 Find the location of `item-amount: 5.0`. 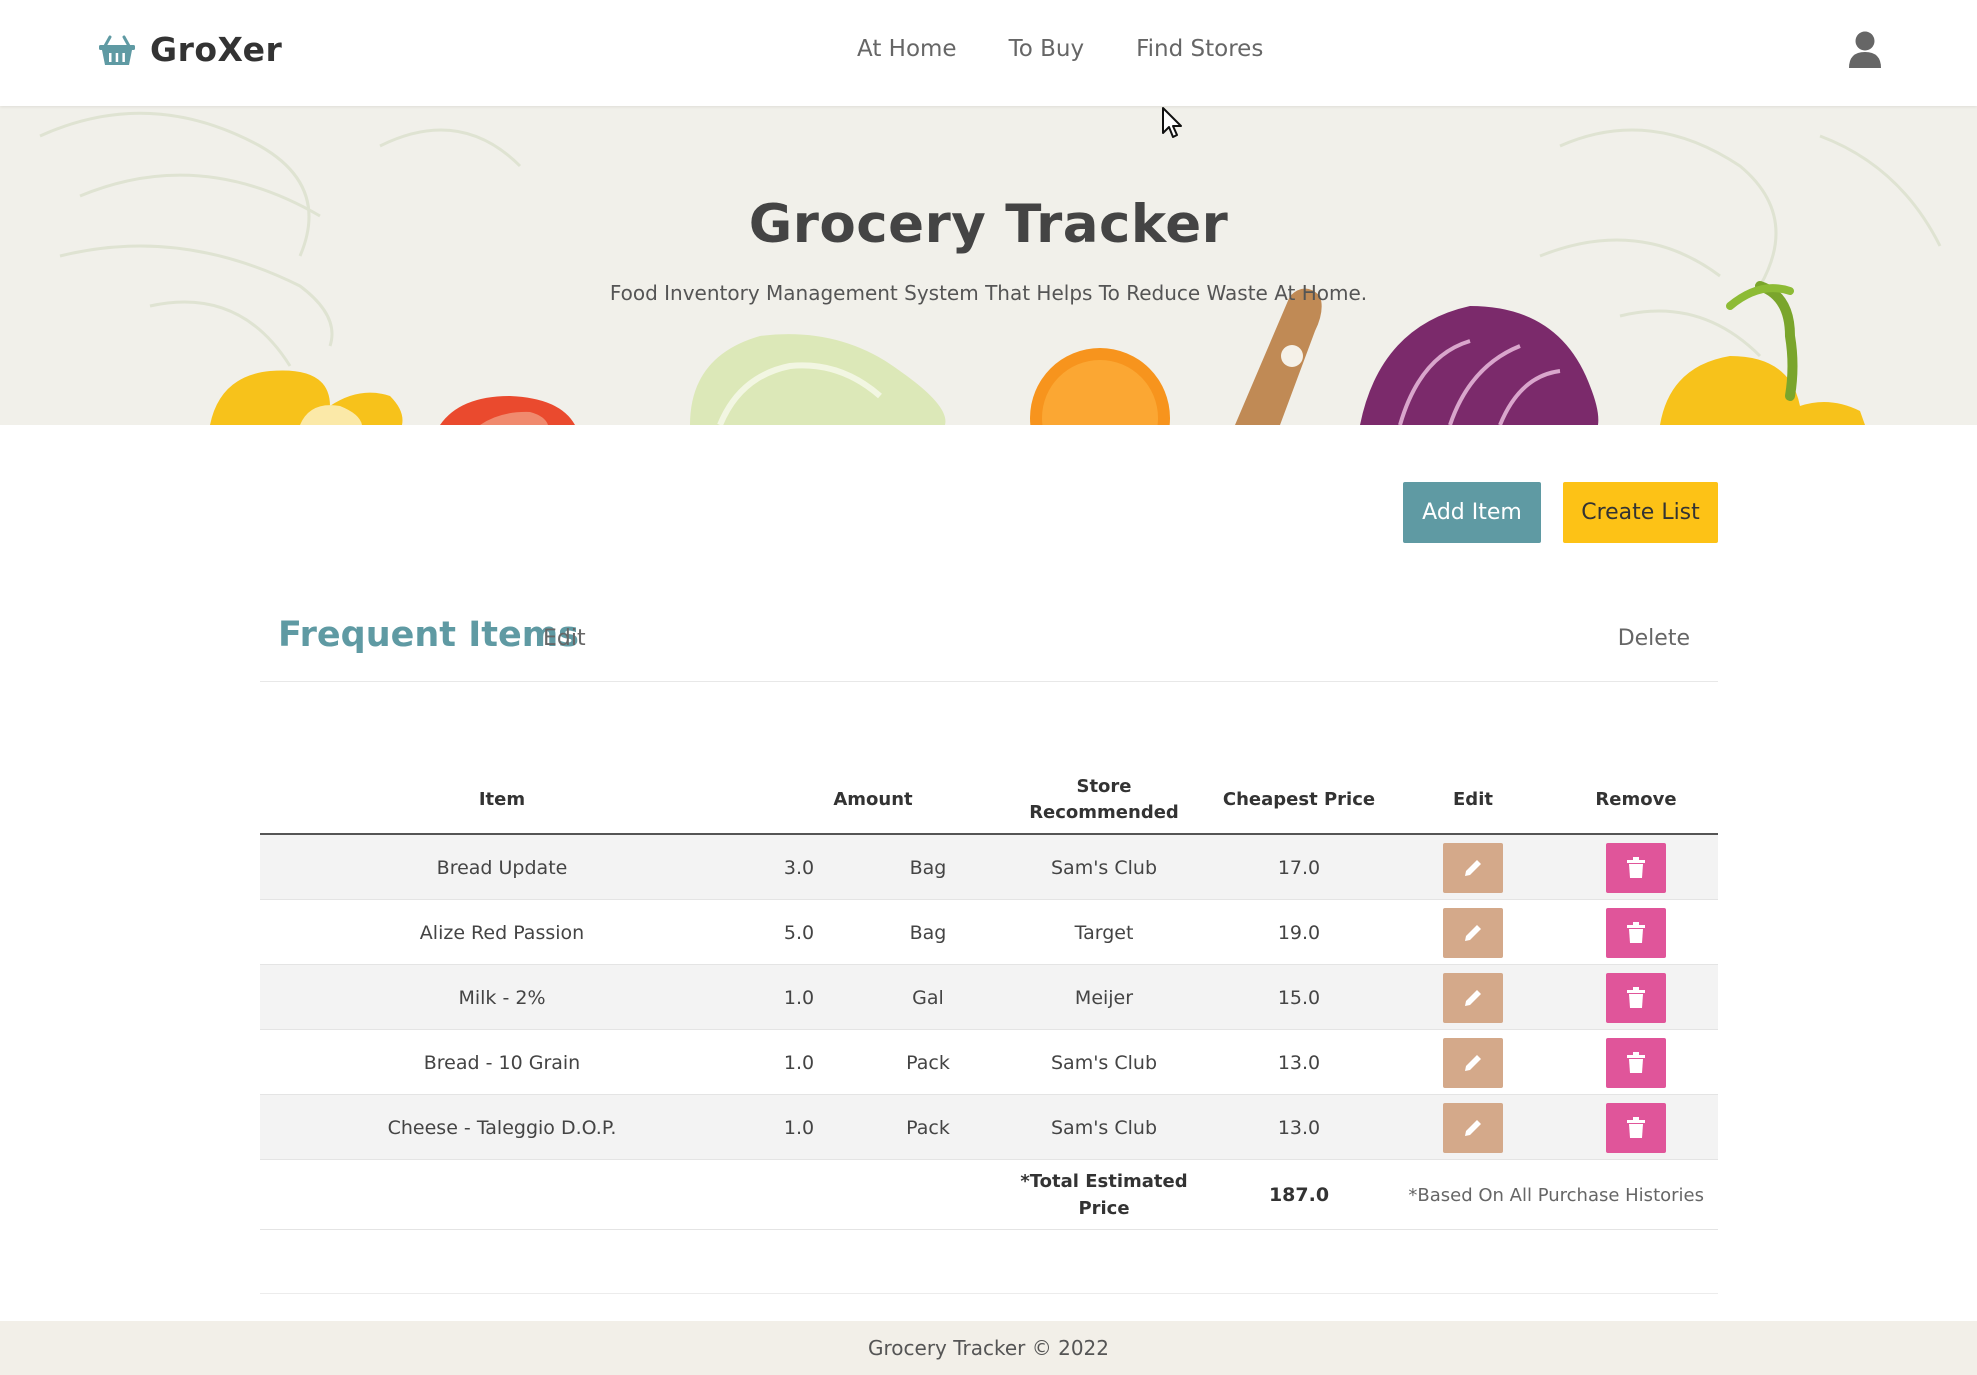

item-amount: 5.0 is located at coordinates (799, 932).